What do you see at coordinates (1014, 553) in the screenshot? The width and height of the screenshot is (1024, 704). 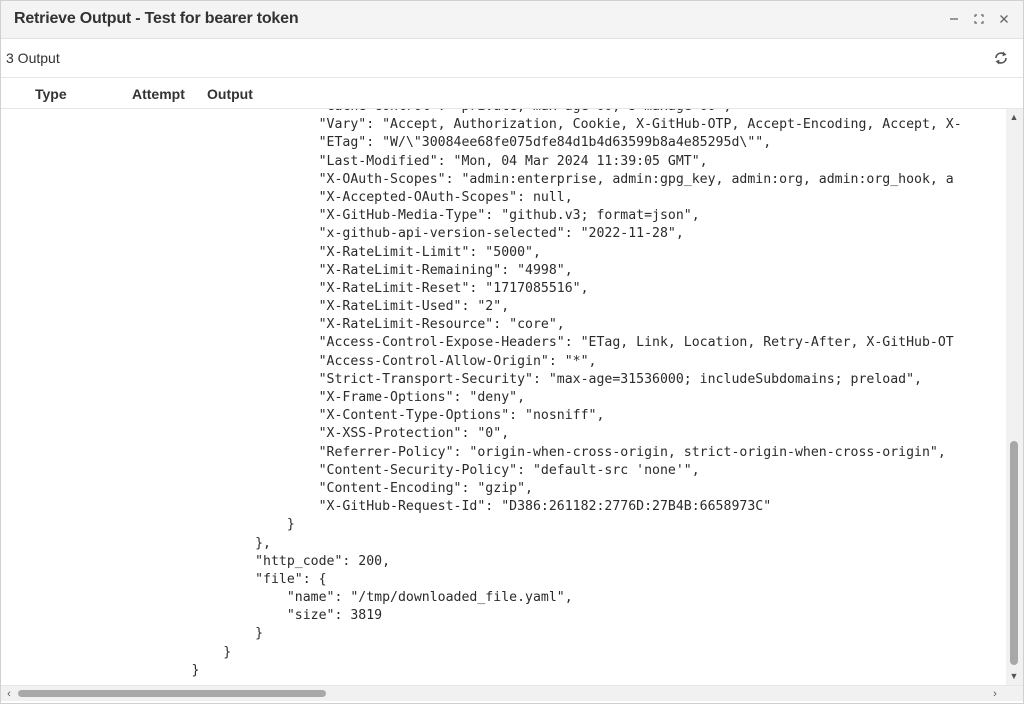 I see `vertical-scroll-thumb` at bounding box center [1014, 553].